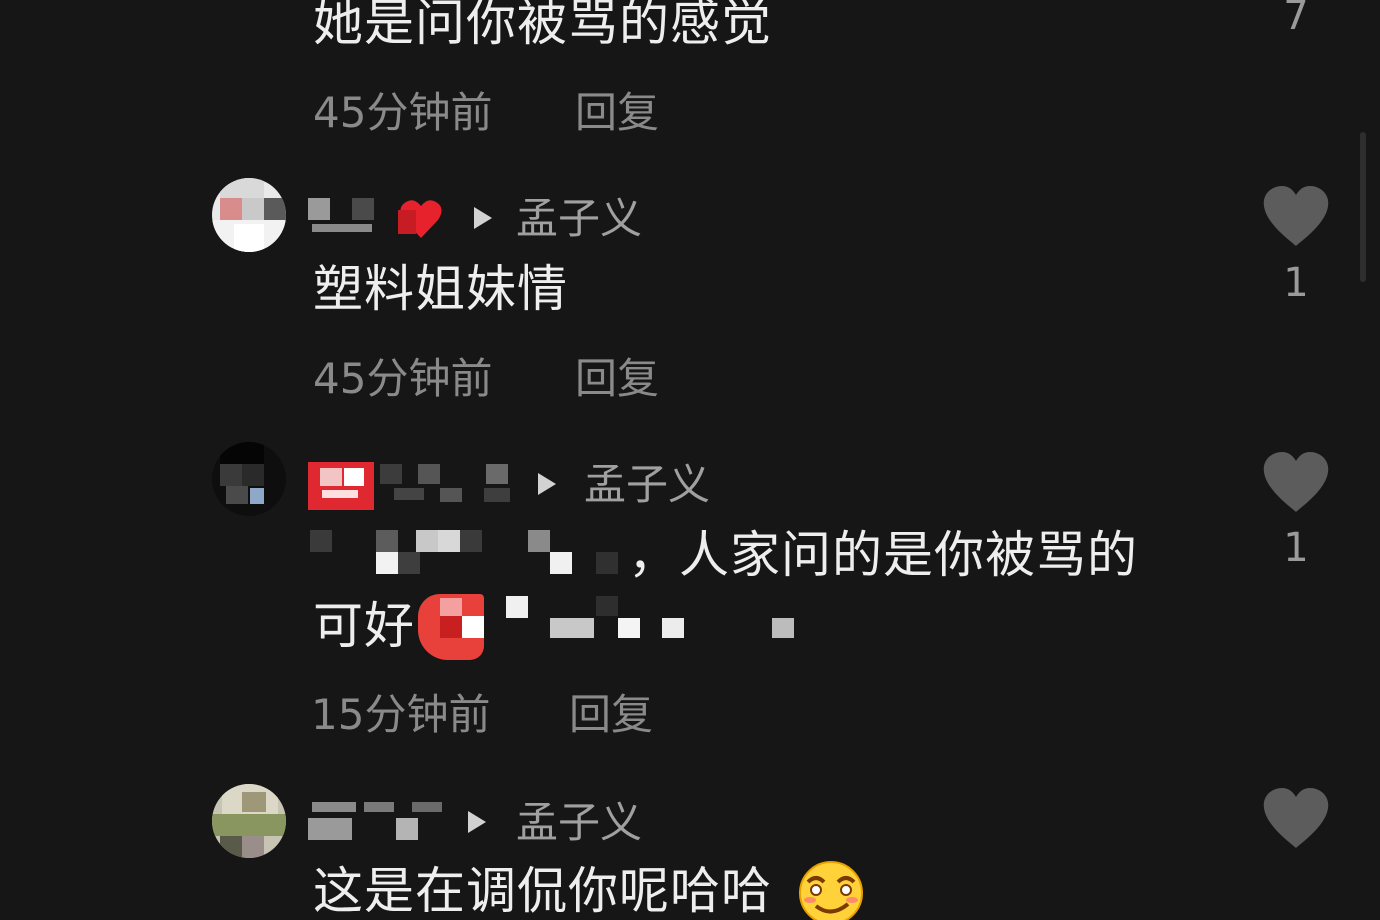  Describe the element at coordinates (542, 891) in the screenshot. I see `comment-text: 这是在调侃你呢哈哈` at that location.